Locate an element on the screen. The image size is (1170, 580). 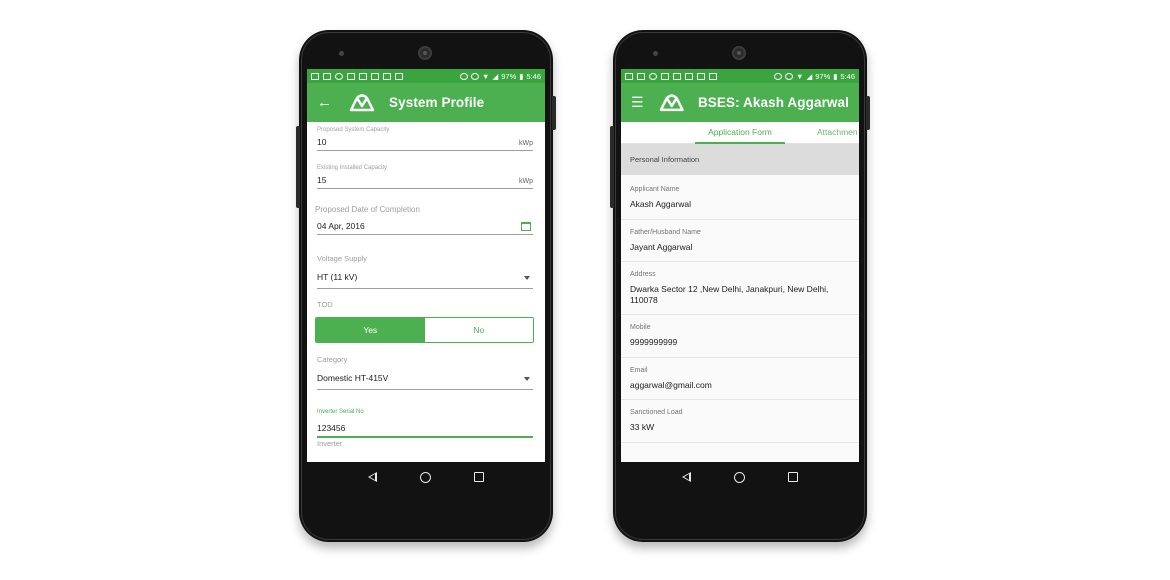
item-value: aggarwal@gmail.com is located at coordinates (671, 384).